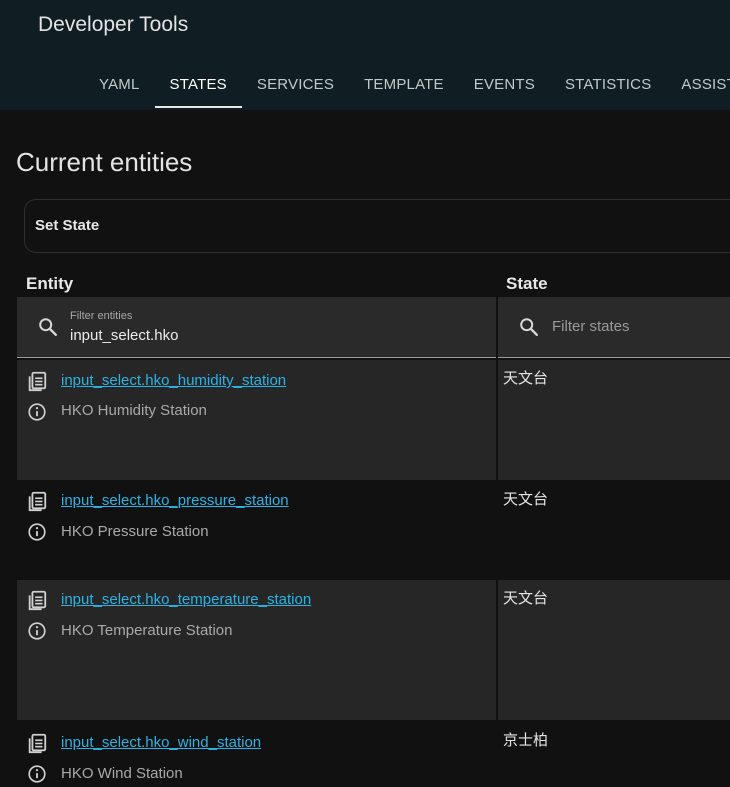 This screenshot has width=730, height=787. I want to click on tab-services: SERVICES, so click(295, 84).